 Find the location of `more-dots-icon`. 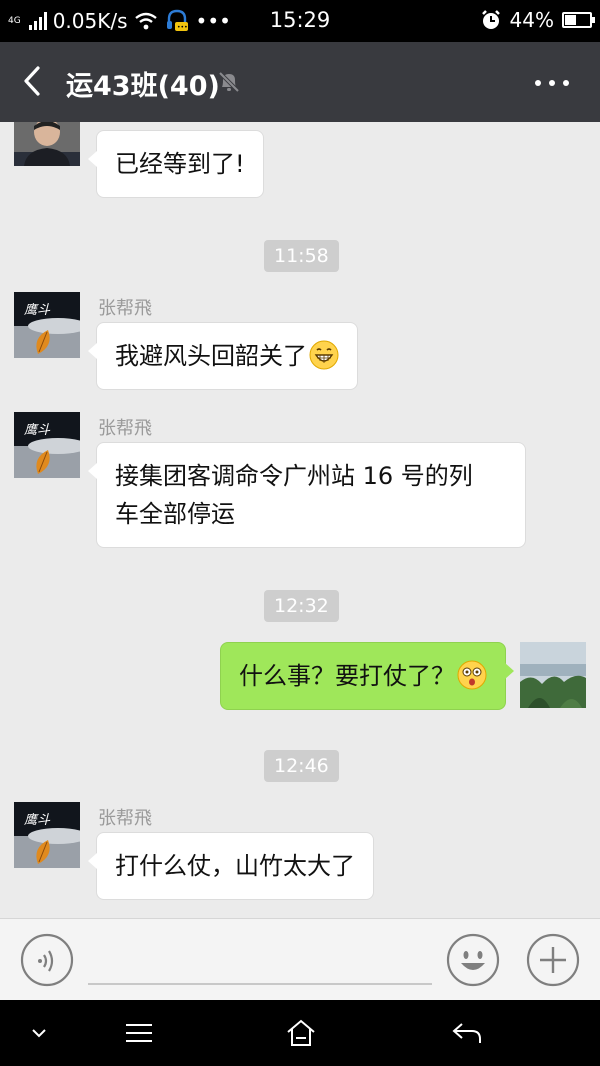

more-dots-icon is located at coordinates (552, 83).